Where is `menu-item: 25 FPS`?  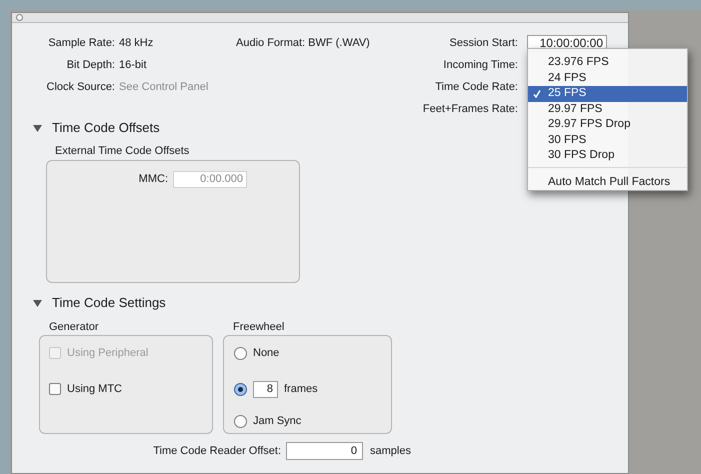 menu-item: 25 FPS is located at coordinates (607, 94).